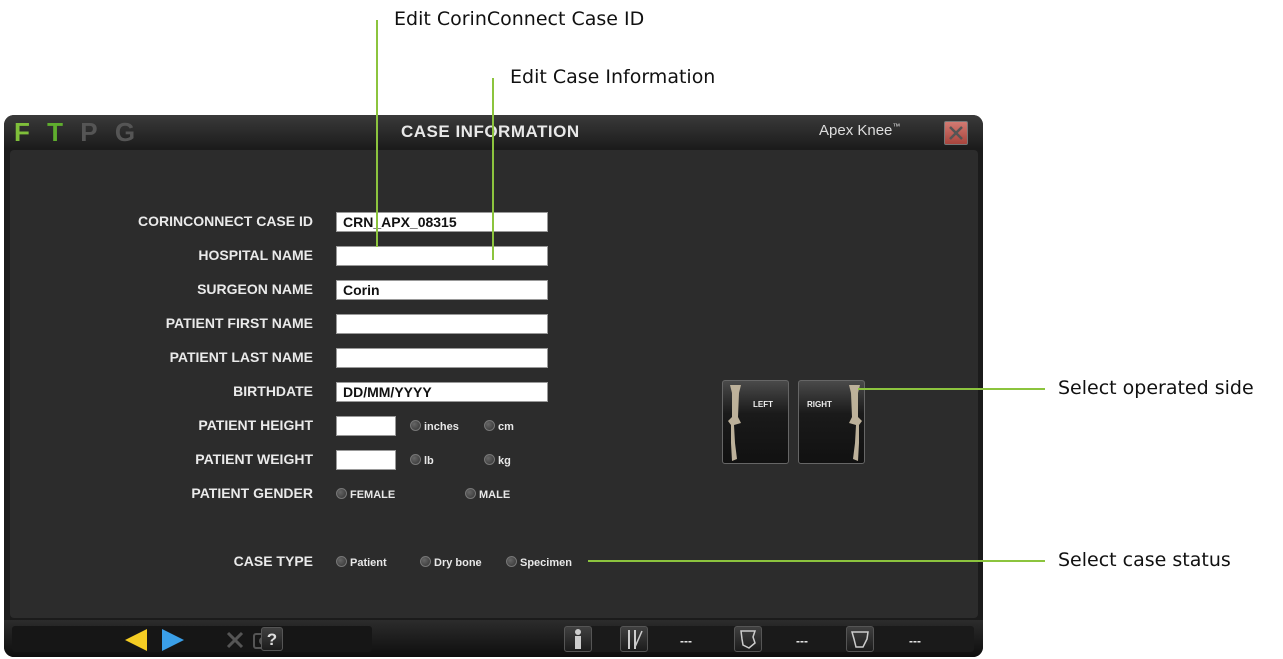  I want to click on height-unit-inches: inches, so click(434, 426).